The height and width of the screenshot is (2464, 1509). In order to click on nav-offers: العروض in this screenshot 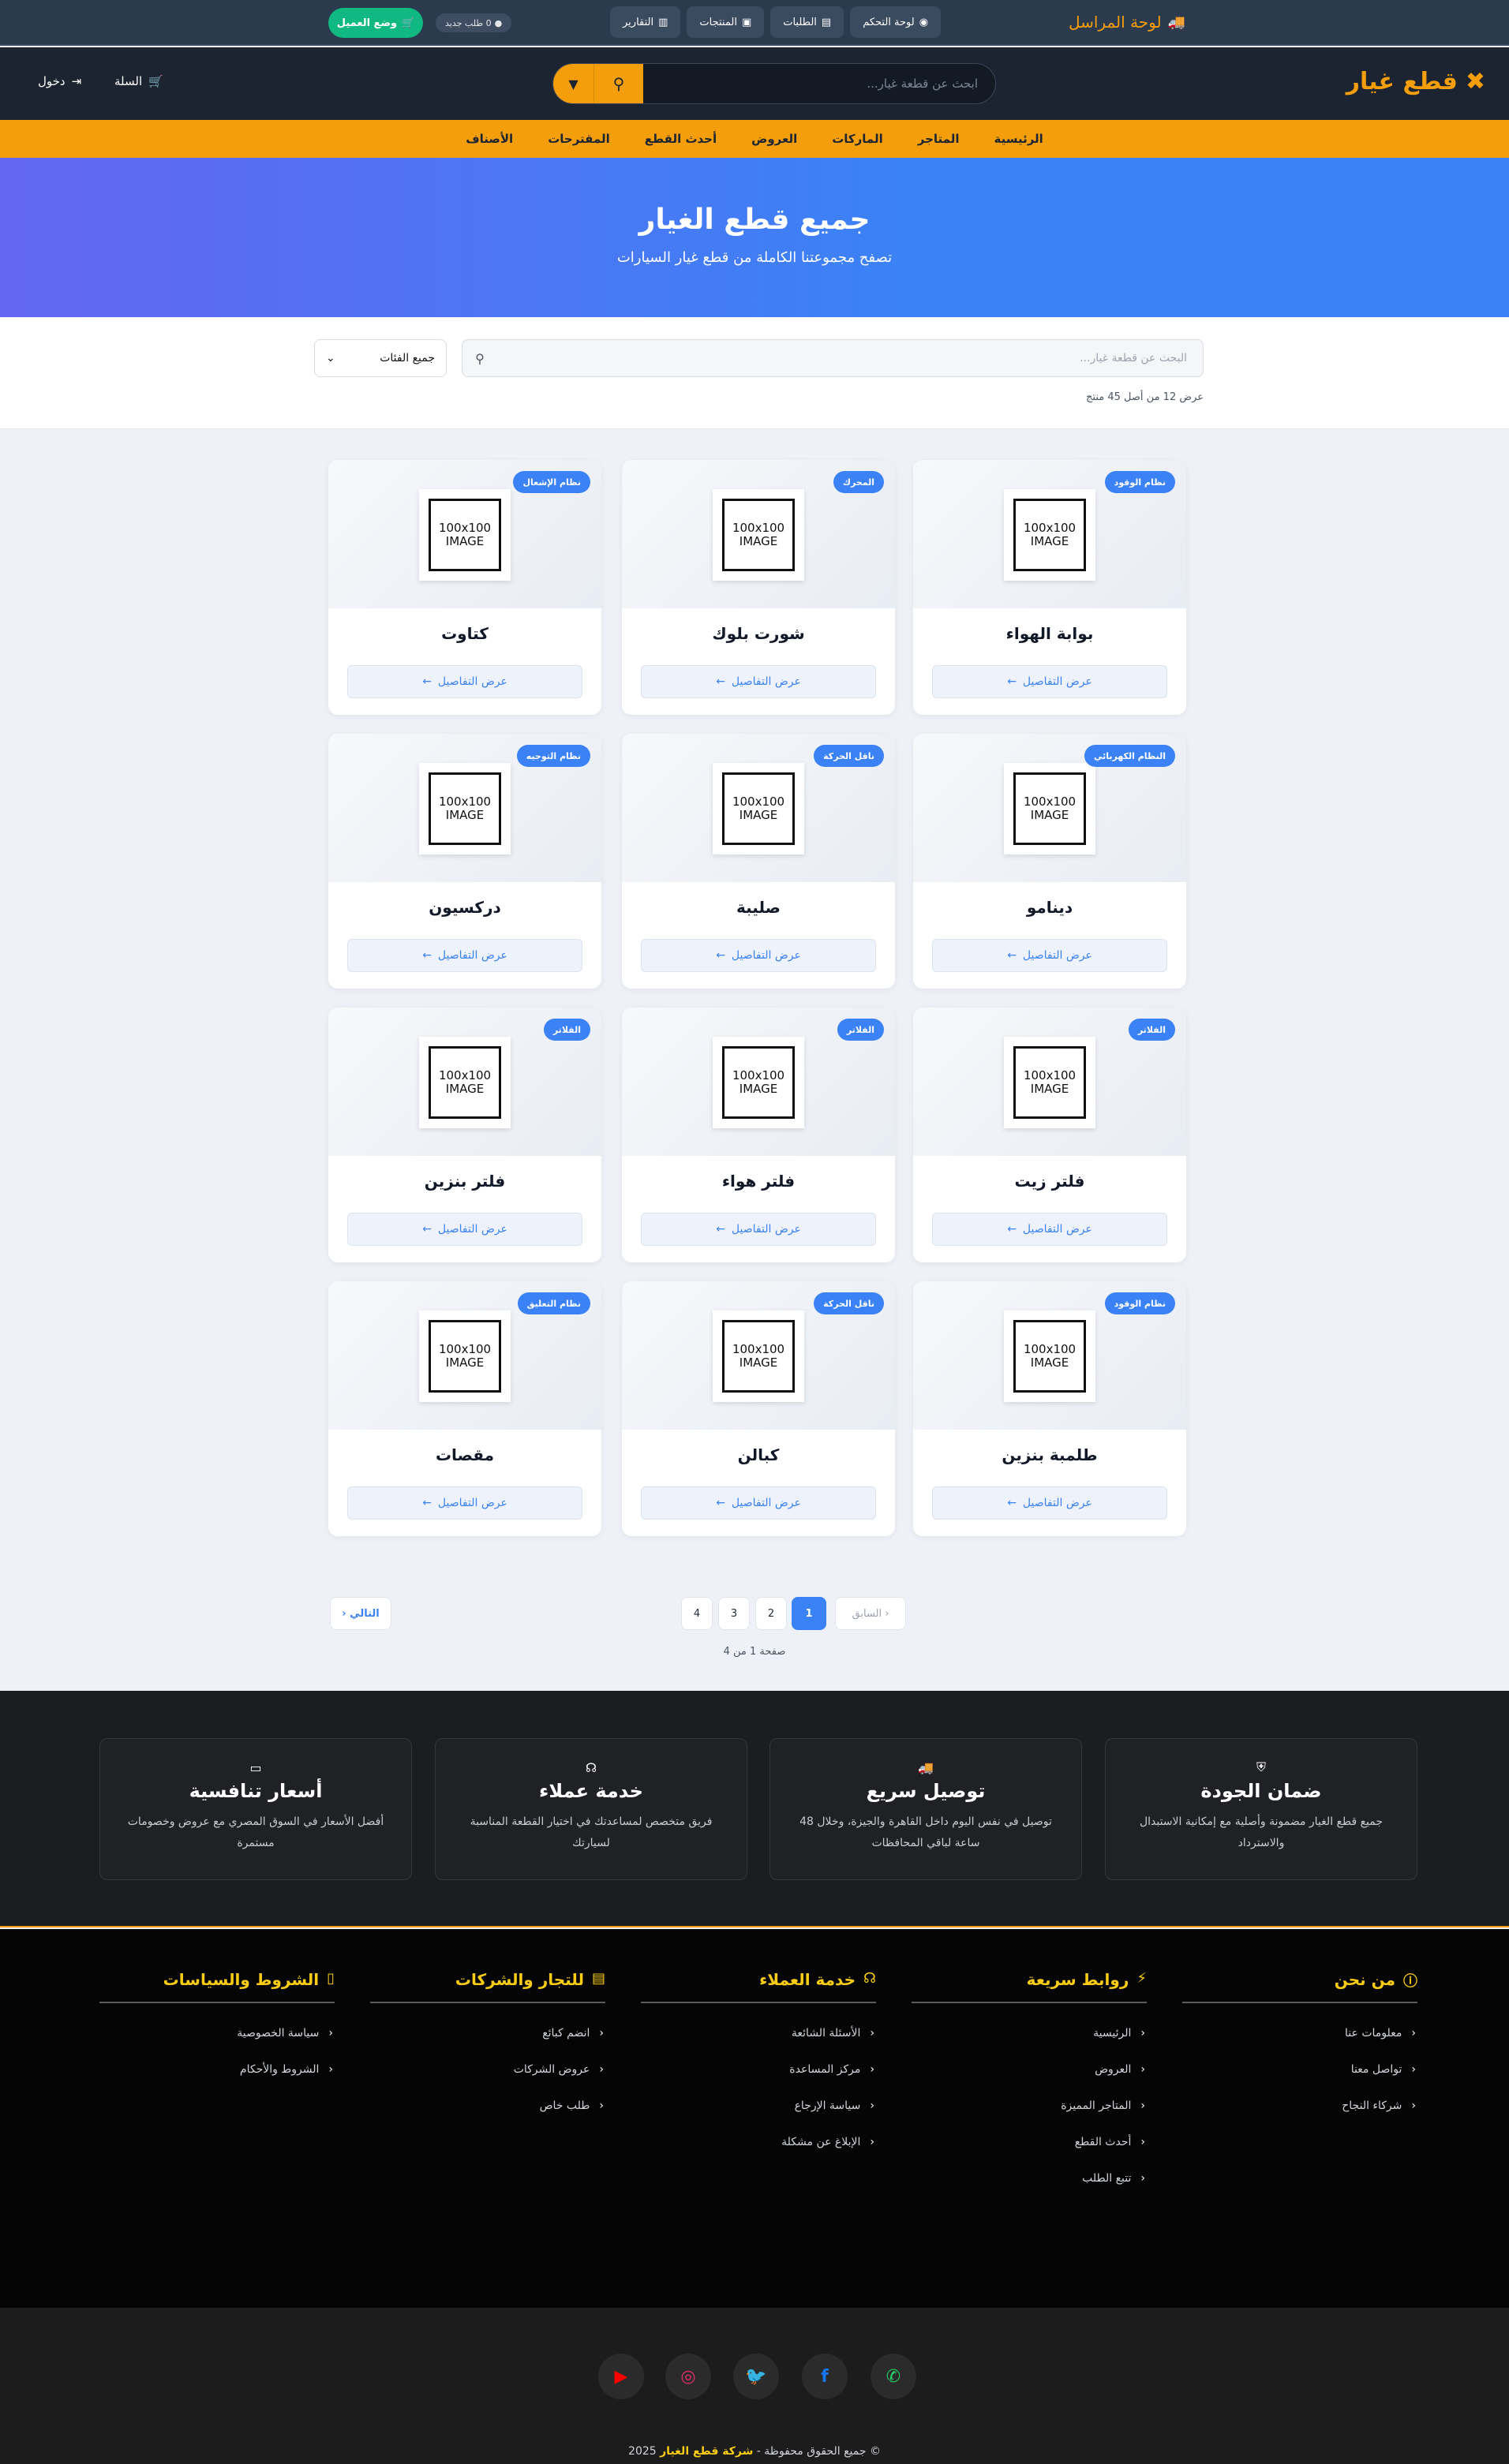, I will do `click(774, 139)`.